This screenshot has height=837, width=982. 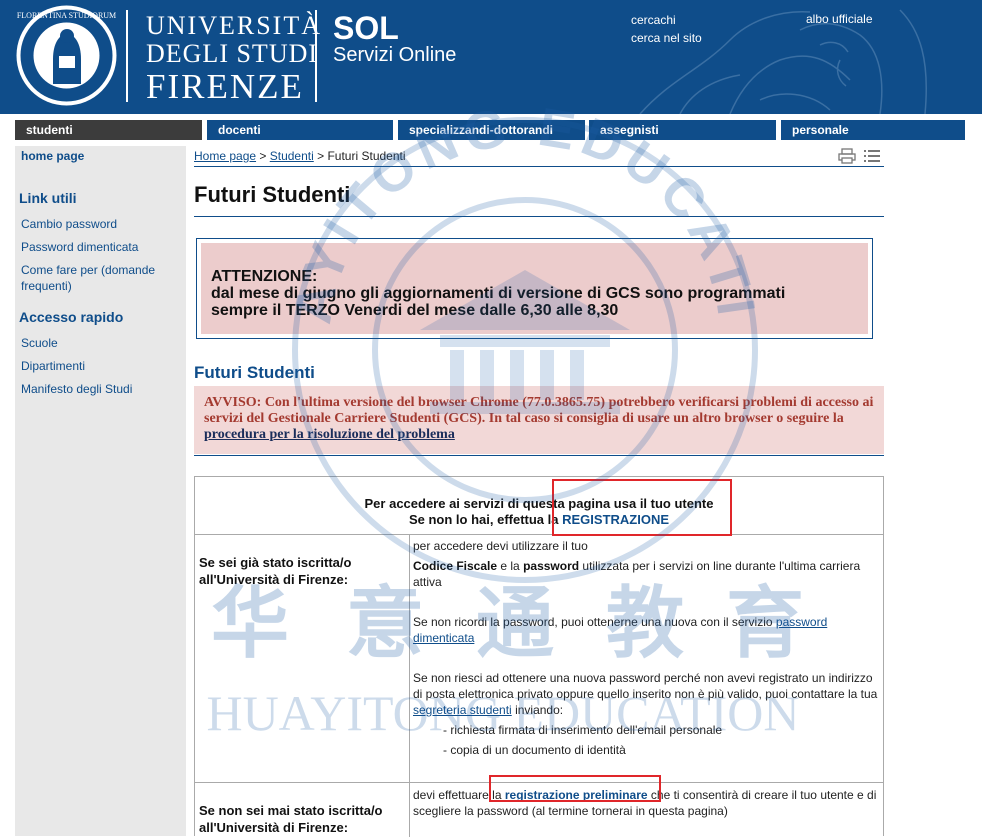 What do you see at coordinates (455, 566) in the screenshot?
I see `codice-fiscale-label: Codice Fiscale` at bounding box center [455, 566].